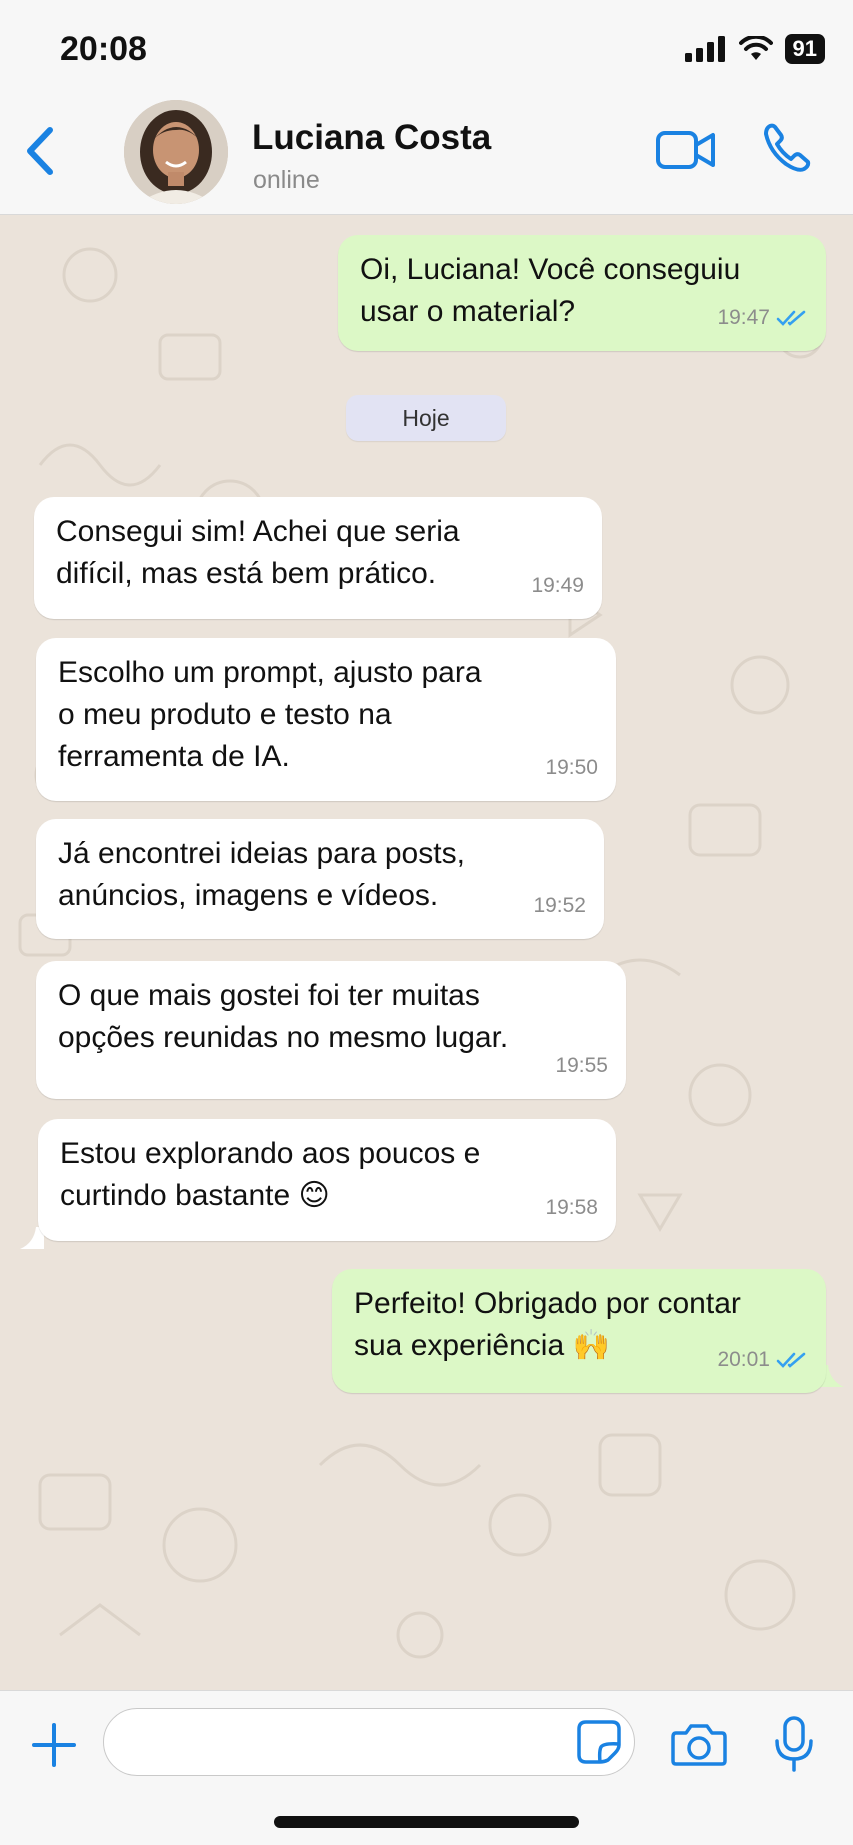  What do you see at coordinates (704, 49) in the screenshot?
I see `signal-icon` at bounding box center [704, 49].